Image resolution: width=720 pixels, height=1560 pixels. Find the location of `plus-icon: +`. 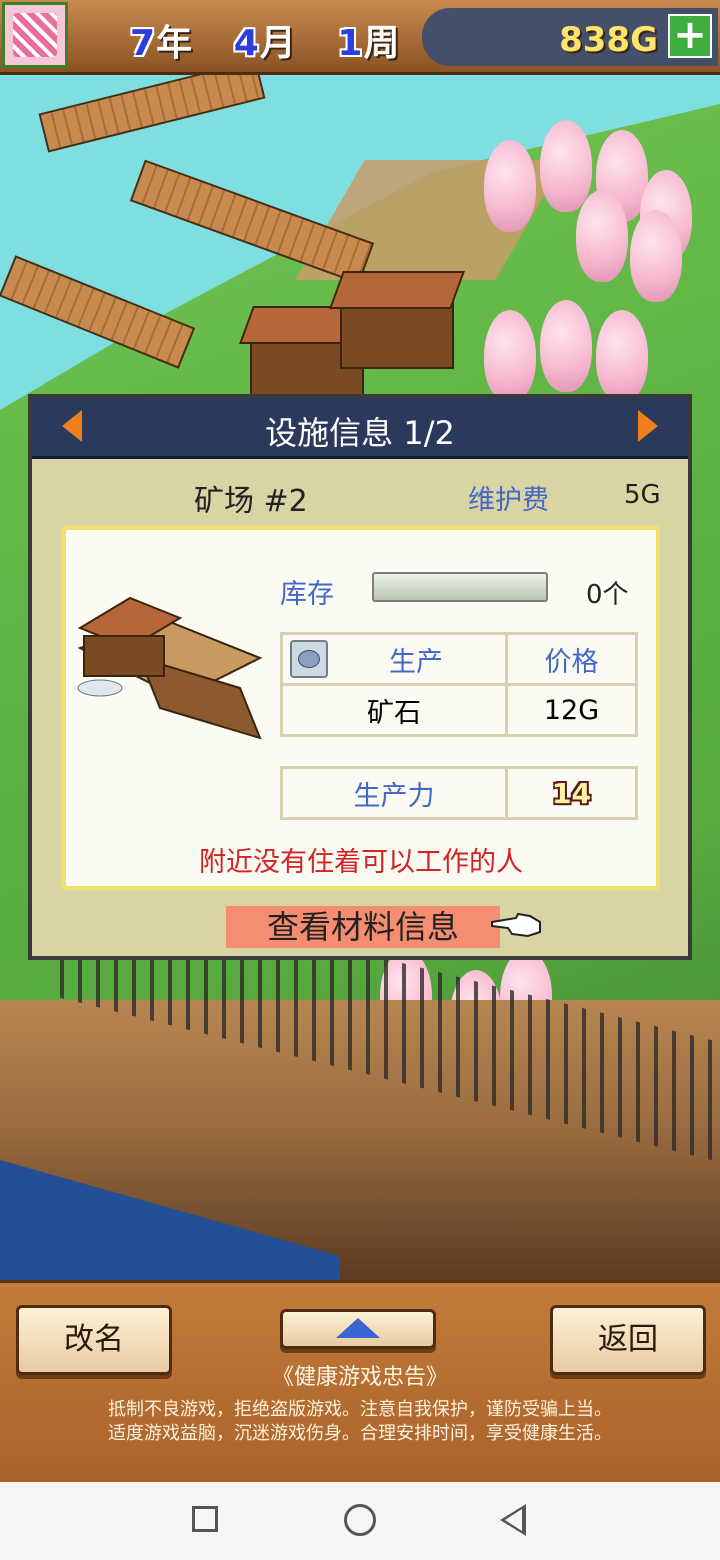

plus-icon: + is located at coordinates (690, 36).